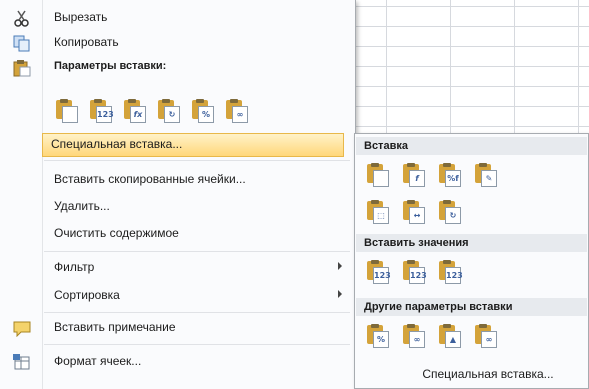  I want to click on paste-formulas-icon: f, so click(414, 175).